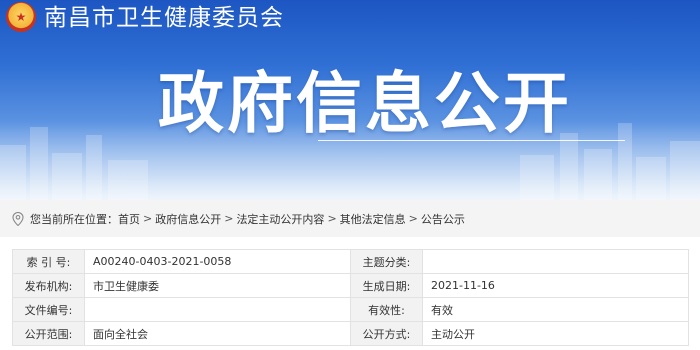 The width and height of the screenshot is (700, 350). I want to click on table-row: 索 引 号: A00240-0403-2021-0058 主题分类:, so click(350, 261).